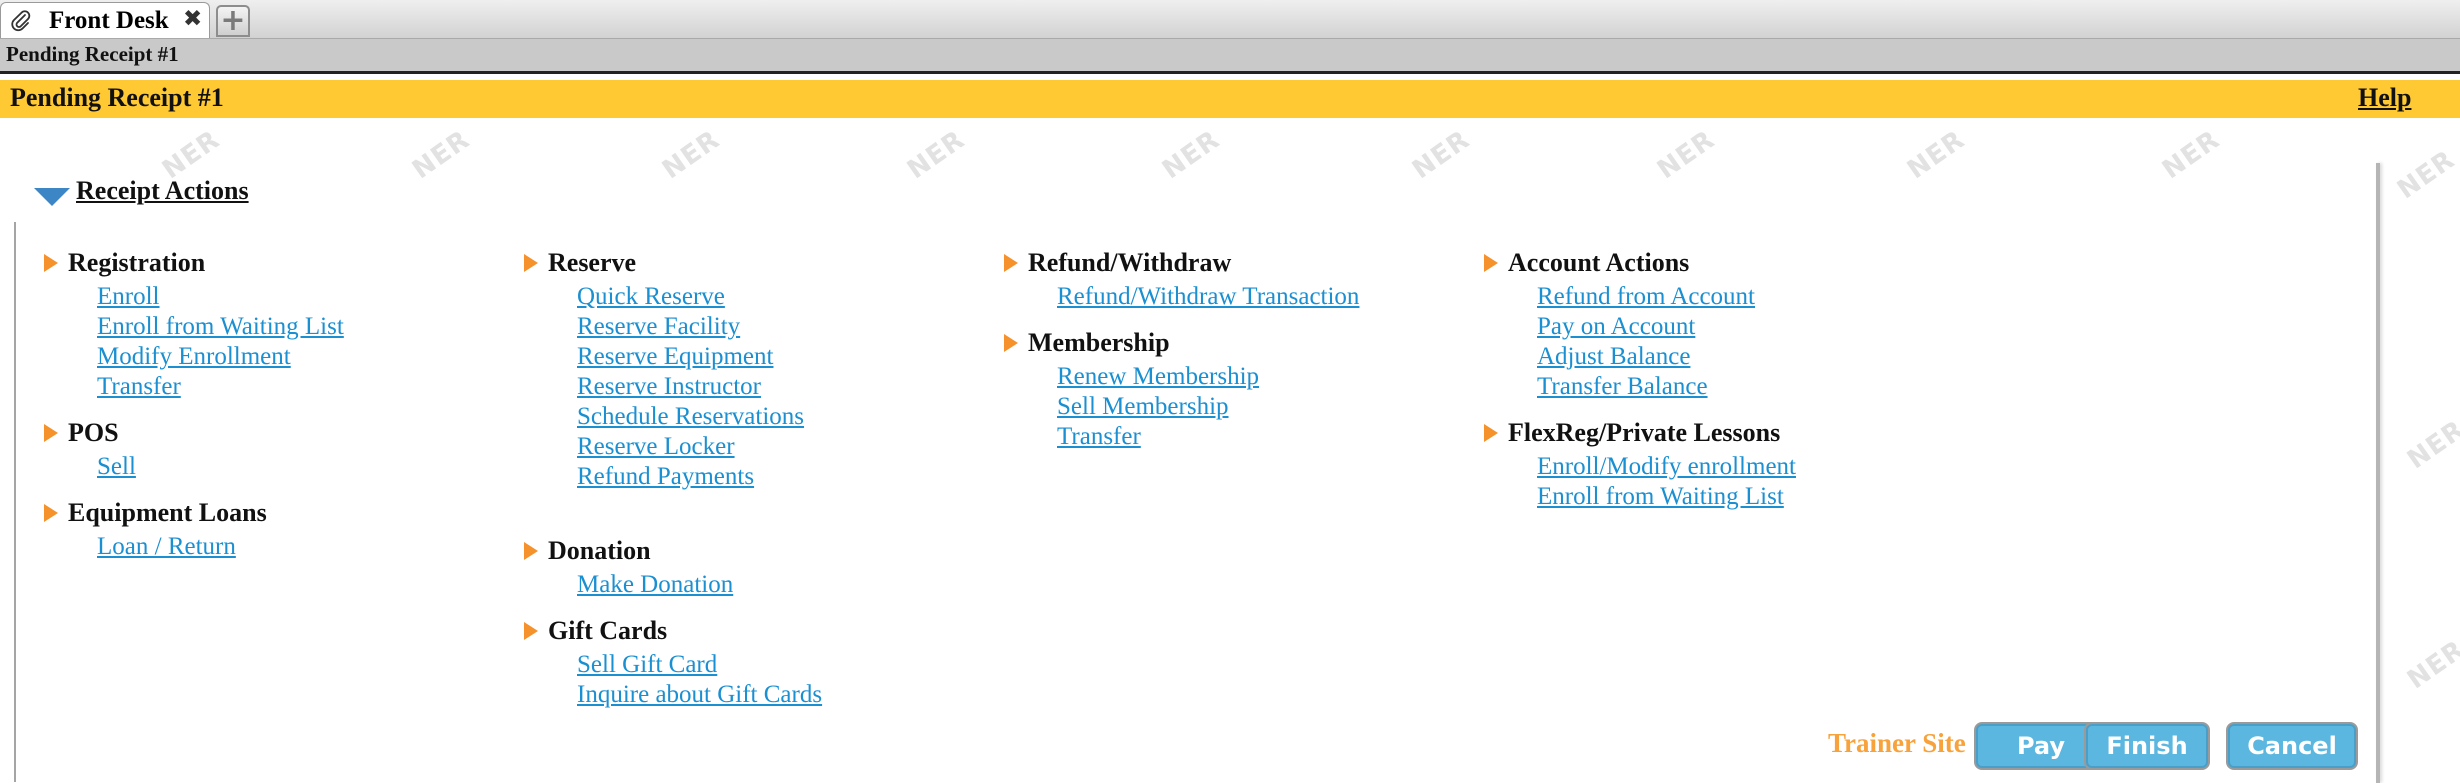 This screenshot has width=2460, height=783. What do you see at coordinates (1613, 357) in the screenshot?
I see `link-adjust-balance: Adjust Balance` at bounding box center [1613, 357].